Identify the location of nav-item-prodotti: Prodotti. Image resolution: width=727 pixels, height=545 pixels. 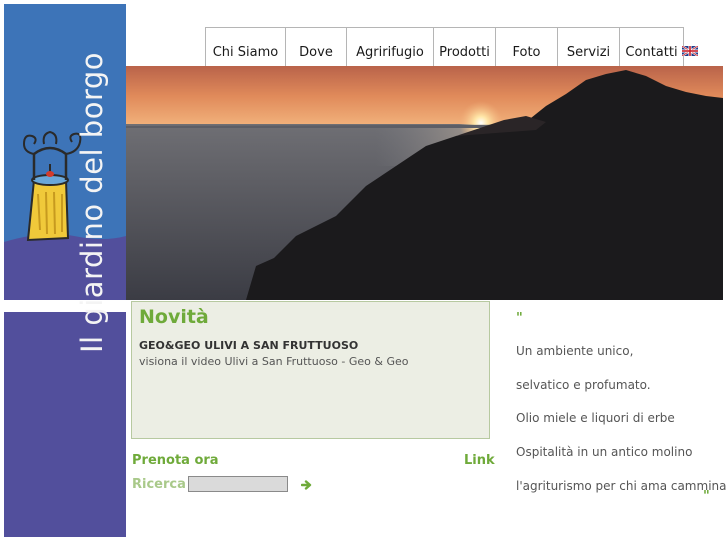
(464, 46).